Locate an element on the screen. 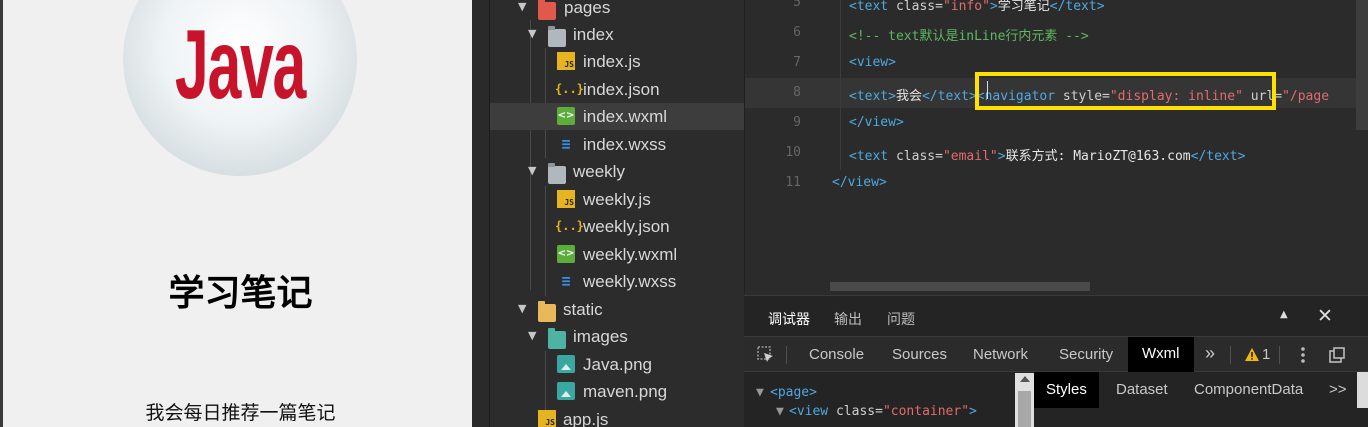 The width and height of the screenshot is (1368, 427). panel-divider is located at coordinates (481, 213).